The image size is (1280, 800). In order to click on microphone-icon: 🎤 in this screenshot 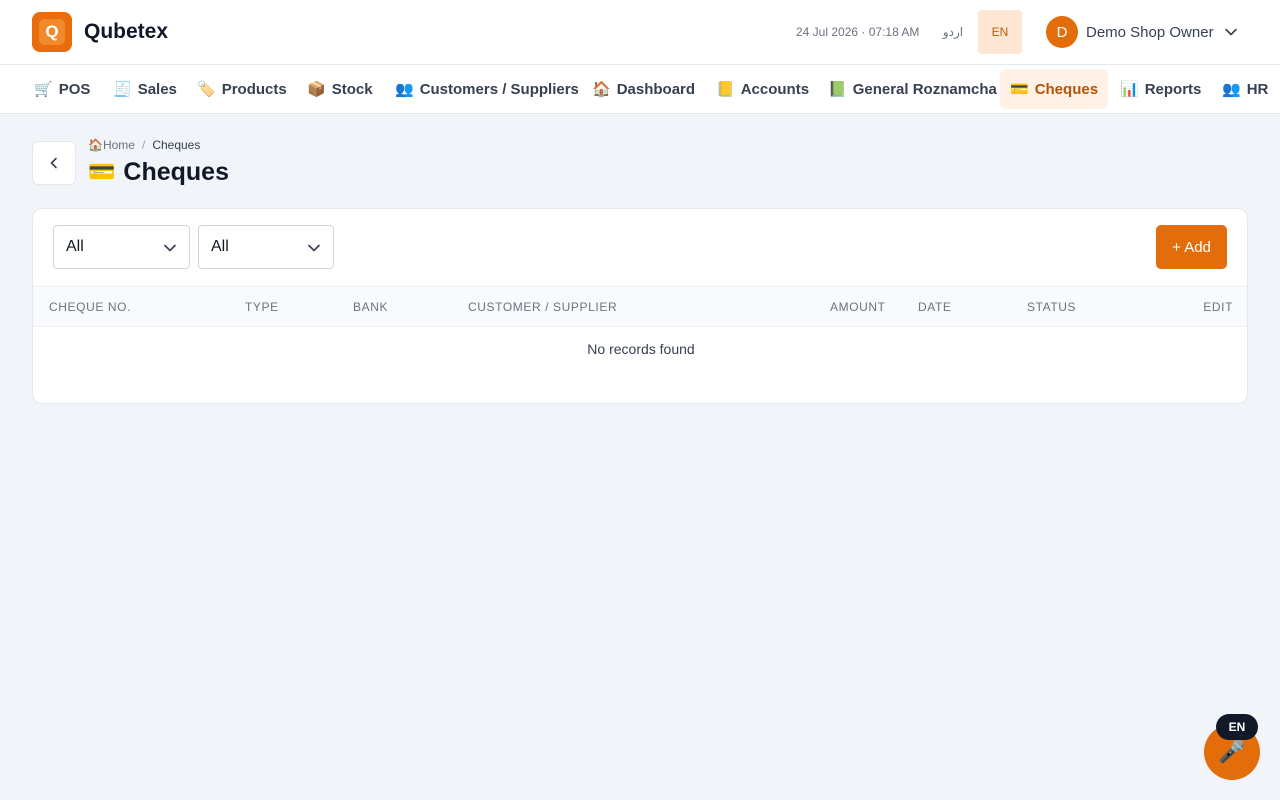, I will do `click(1232, 752)`.